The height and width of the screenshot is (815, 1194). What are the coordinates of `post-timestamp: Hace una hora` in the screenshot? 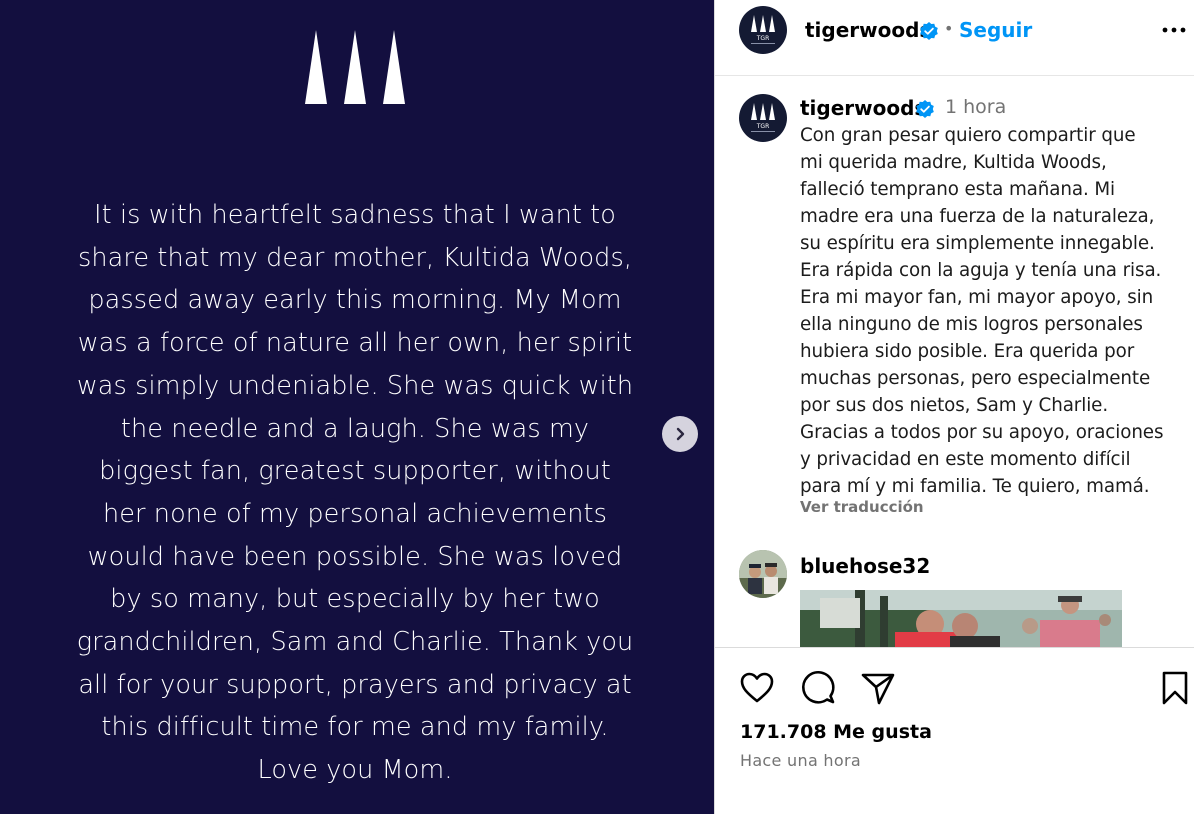 It's located at (800, 760).